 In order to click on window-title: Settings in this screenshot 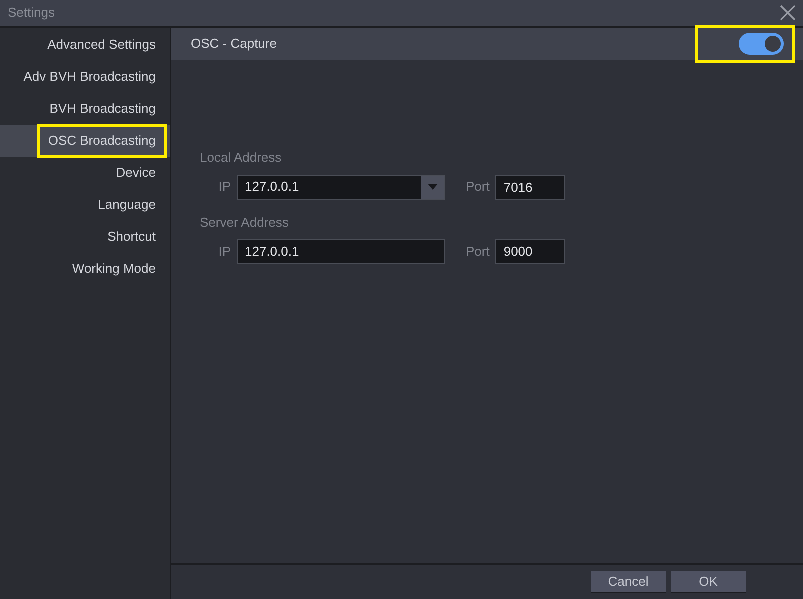, I will do `click(31, 13)`.